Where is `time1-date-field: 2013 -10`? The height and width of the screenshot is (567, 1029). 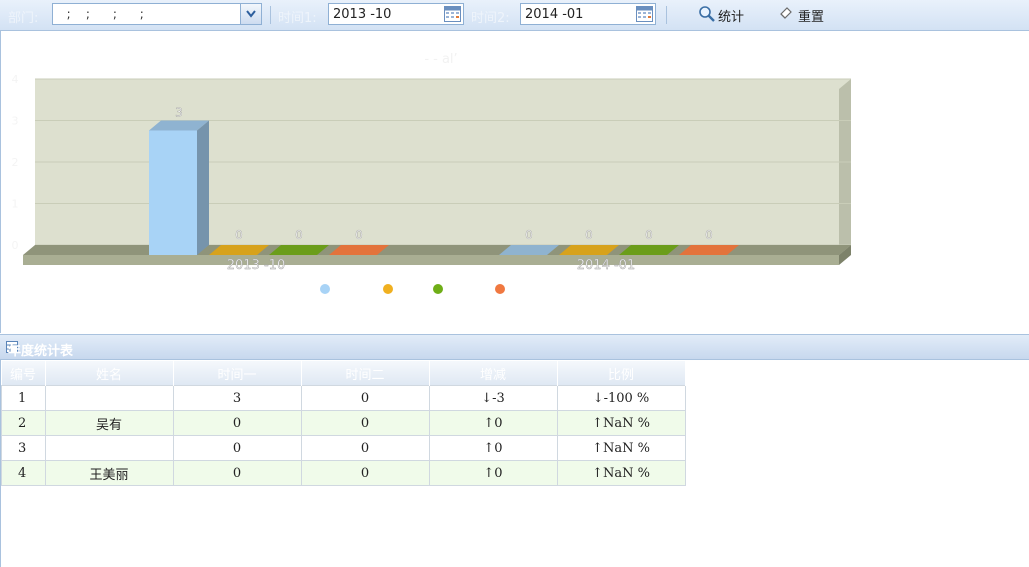
time1-date-field: 2013 -10 is located at coordinates (396, 14).